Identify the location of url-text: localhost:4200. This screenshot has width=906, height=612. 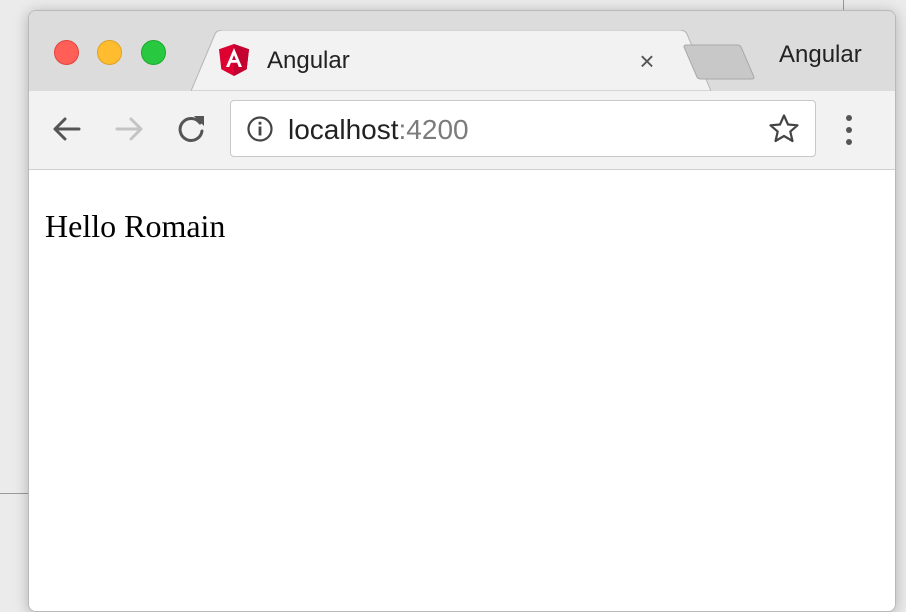
(378, 130).